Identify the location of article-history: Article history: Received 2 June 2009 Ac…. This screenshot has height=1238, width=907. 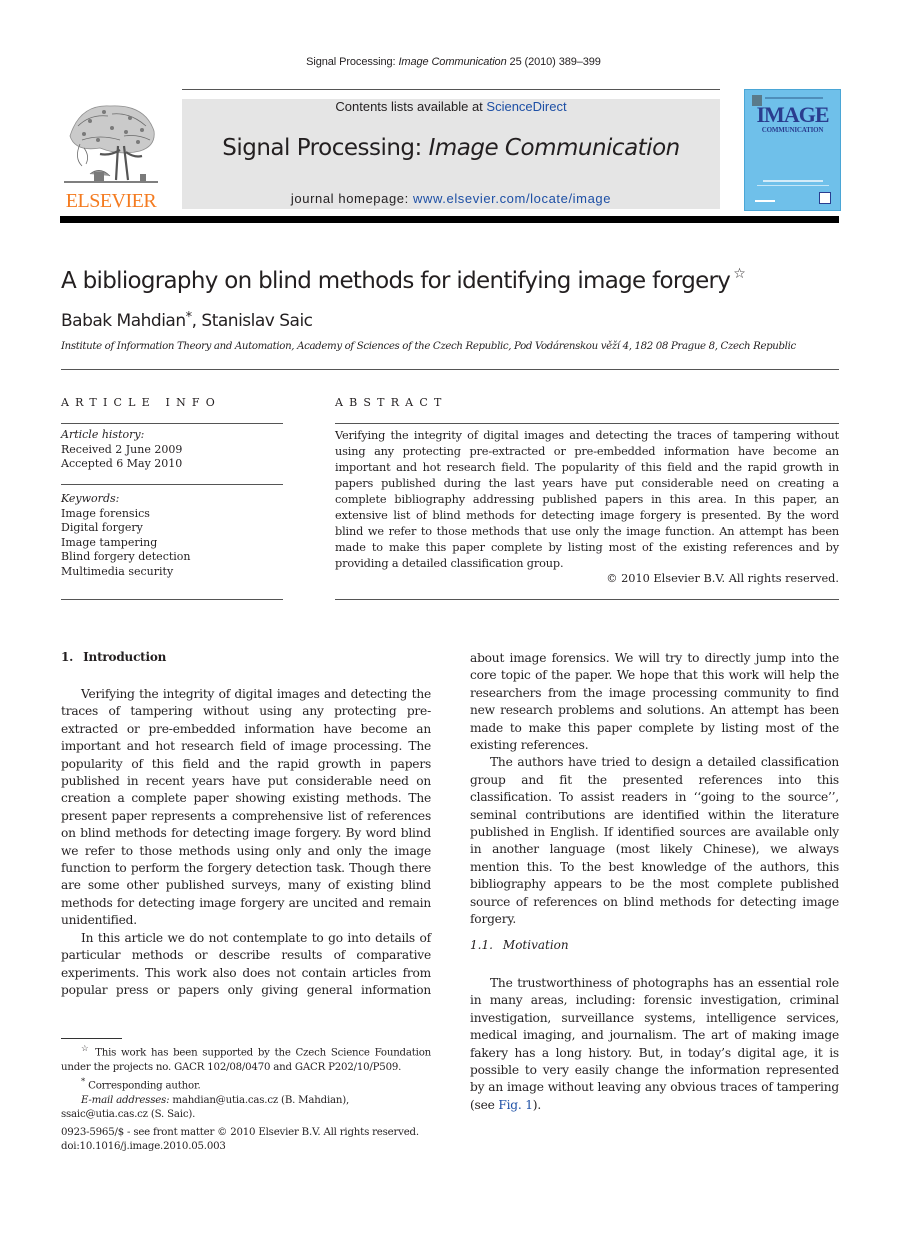
(172, 450).